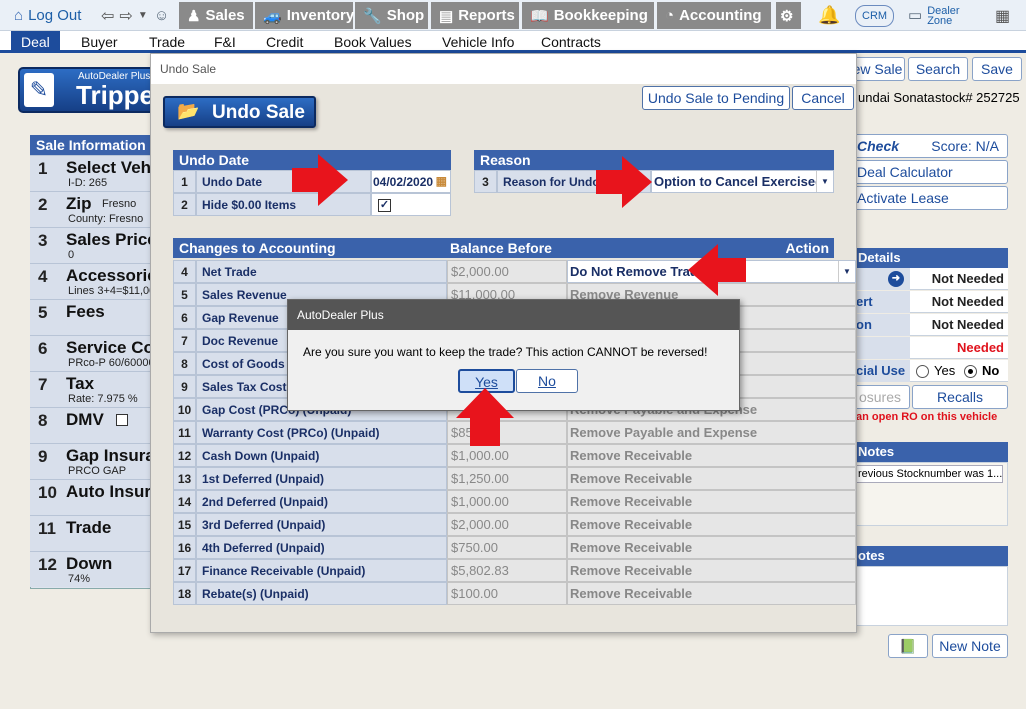  I want to click on arrow-net-trade, so click(717, 270).